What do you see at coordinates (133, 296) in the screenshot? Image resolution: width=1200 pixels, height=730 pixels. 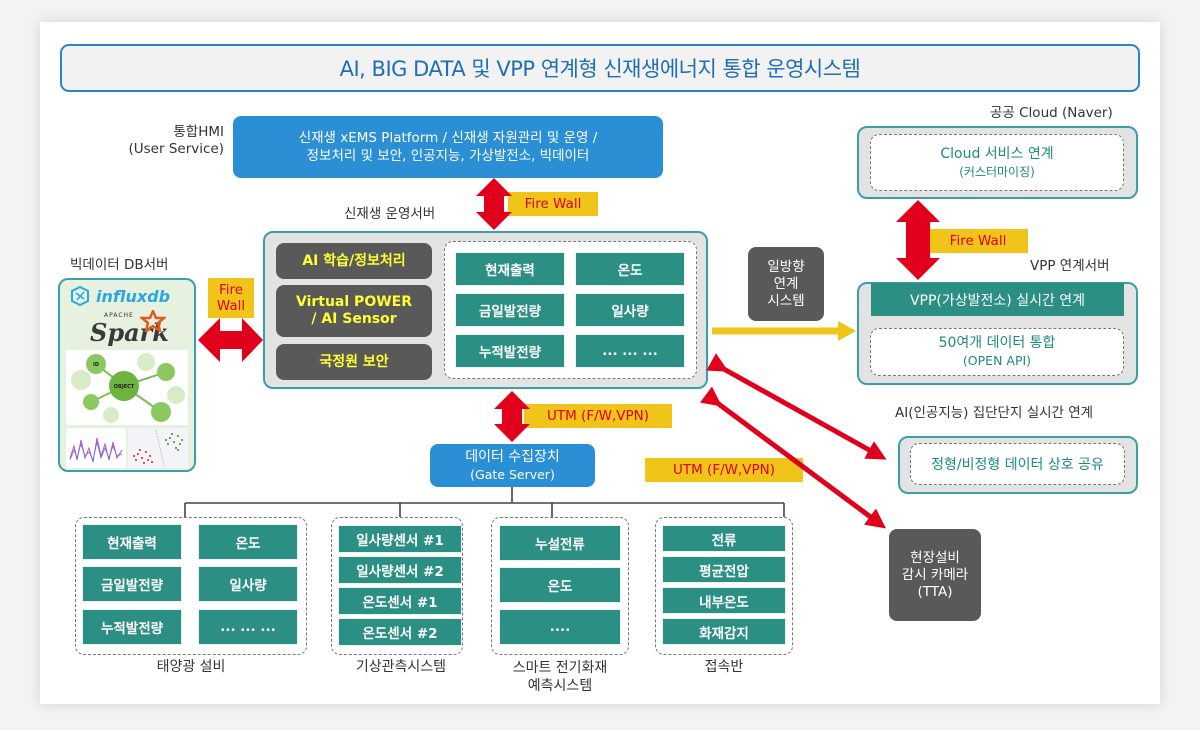 I see `influxdb-text: influxdb` at bounding box center [133, 296].